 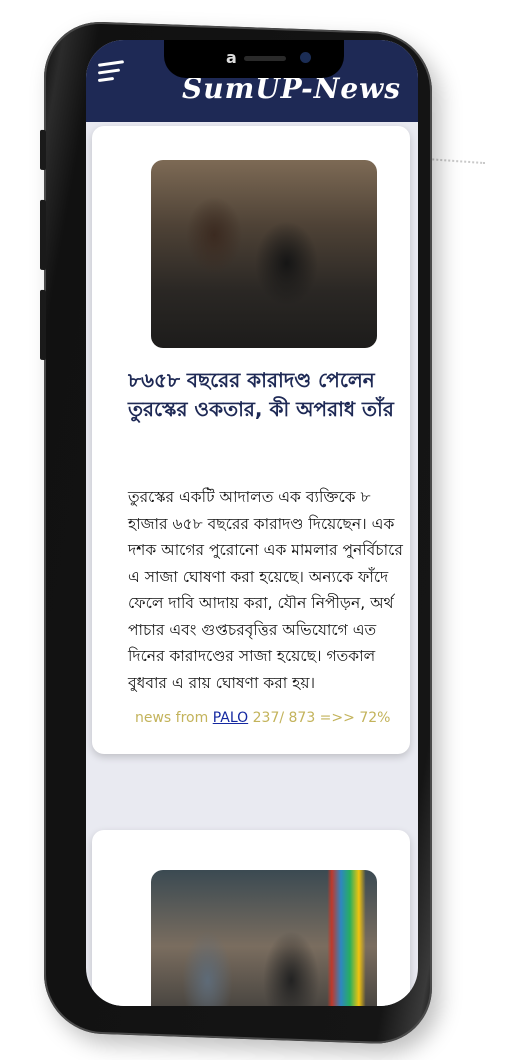 What do you see at coordinates (455, 164) in the screenshot?
I see `decorative-dots` at bounding box center [455, 164].